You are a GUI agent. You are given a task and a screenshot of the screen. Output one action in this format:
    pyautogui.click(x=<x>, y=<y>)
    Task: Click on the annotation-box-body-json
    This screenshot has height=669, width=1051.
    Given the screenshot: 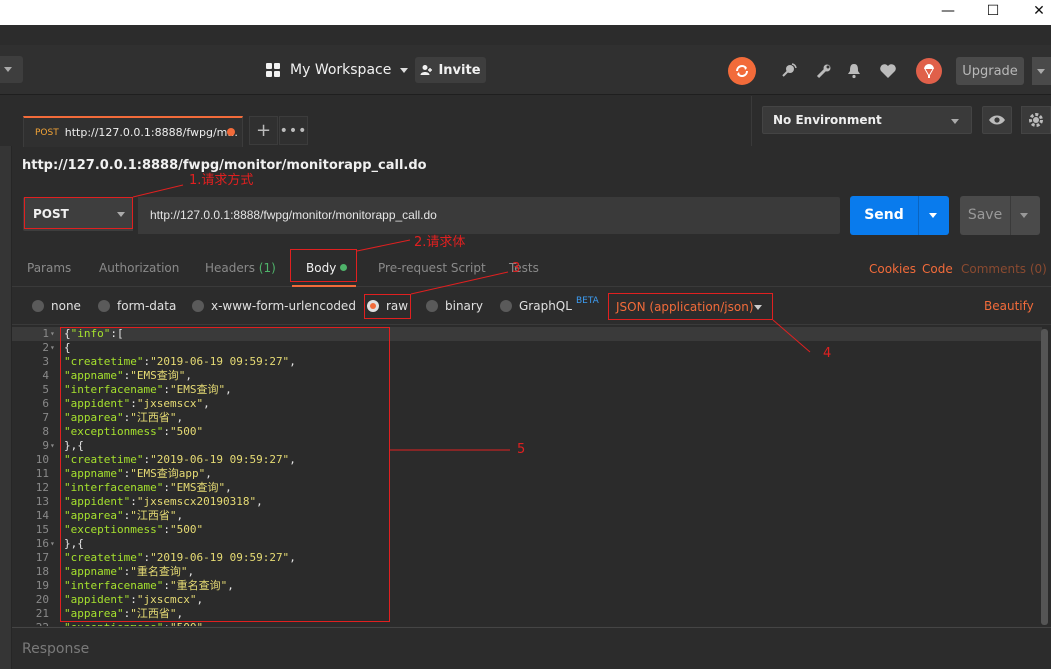 What is the action you would take?
    pyautogui.click(x=225, y=474)
    